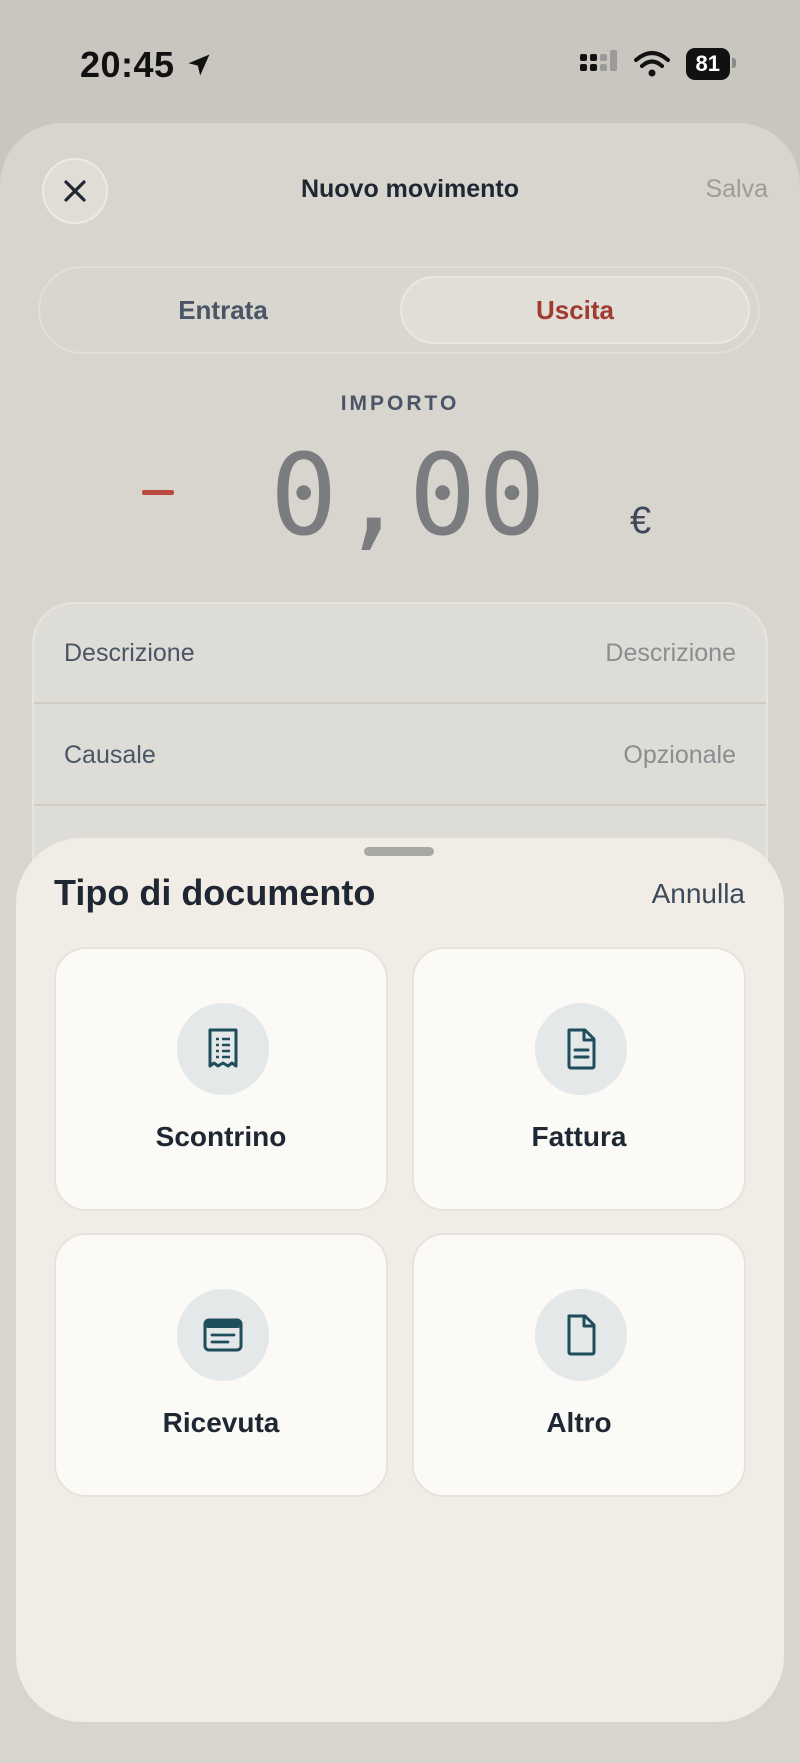 The image size is (800, 1763). What do you see at coordinates (199, 65) in the screenshot?
I see `location-arrow-icon` at bounding box center [199, 65].